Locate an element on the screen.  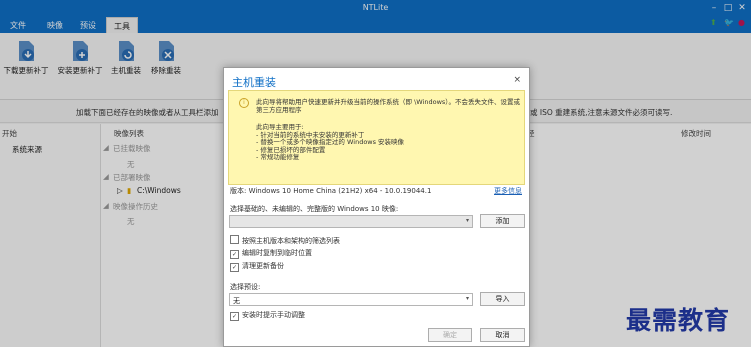
copy-temp-checkbox: ✓ 编辑时复制到临时位置 is located at coordinates (271, 253).